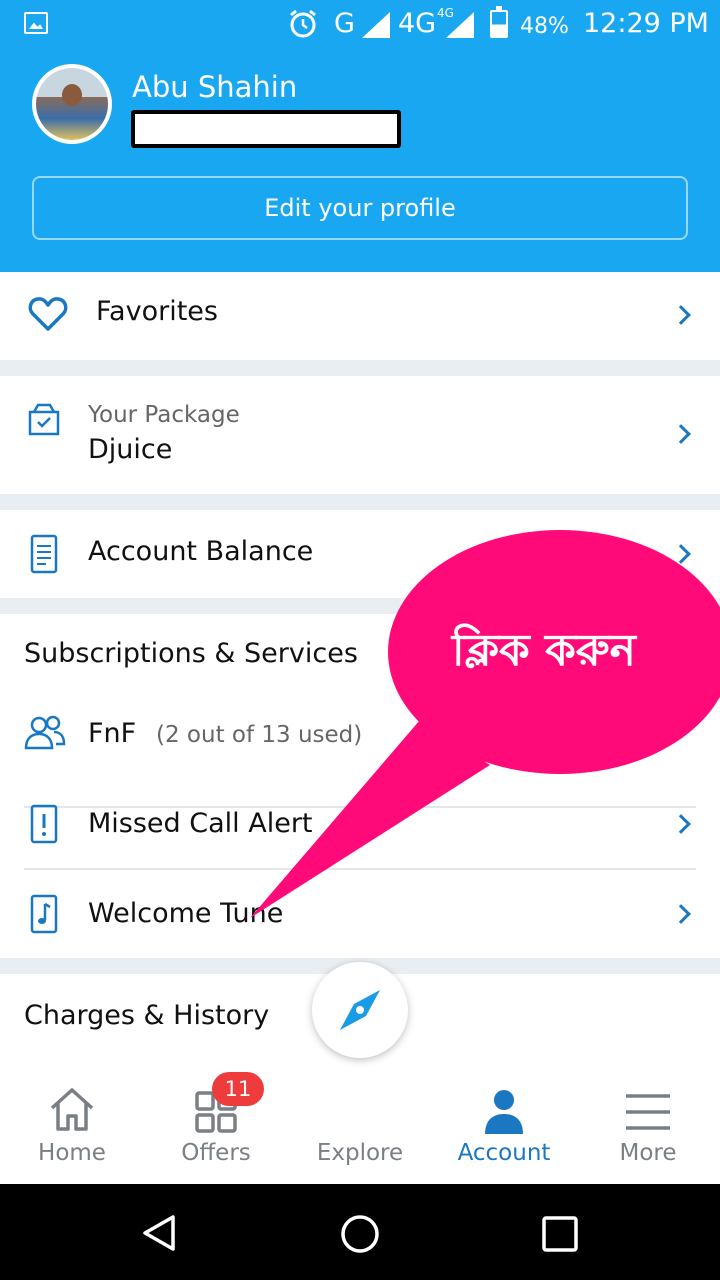 The image size is (720, 1280). Describe the element at coordinates (360, 554) in the screenshot. I see `account-balance-row: Account Balance` at that location.